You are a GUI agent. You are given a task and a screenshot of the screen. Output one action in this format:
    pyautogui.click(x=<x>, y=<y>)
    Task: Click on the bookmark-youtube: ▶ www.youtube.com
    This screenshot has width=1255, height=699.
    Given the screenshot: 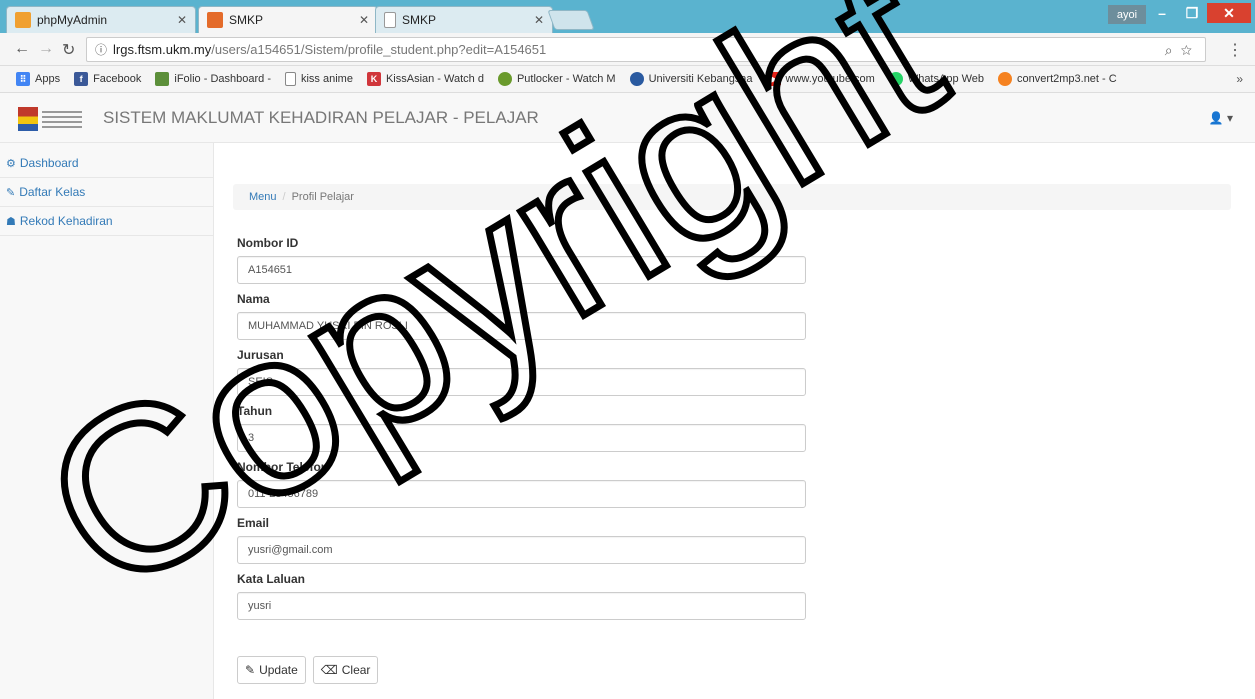 What is the action you would take?
    pyautogui.click(x=820, y=79)
    